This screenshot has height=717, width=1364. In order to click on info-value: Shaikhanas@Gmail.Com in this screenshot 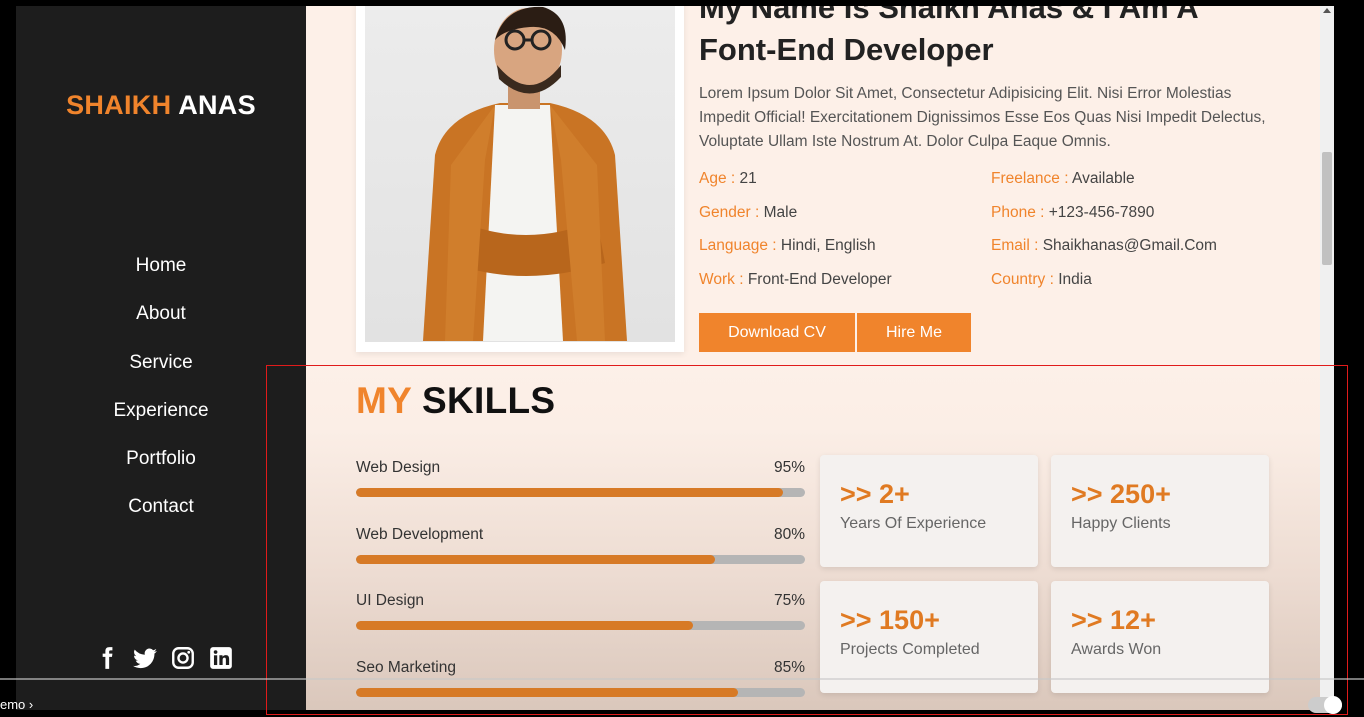, I will do `click(1129, 245)`.